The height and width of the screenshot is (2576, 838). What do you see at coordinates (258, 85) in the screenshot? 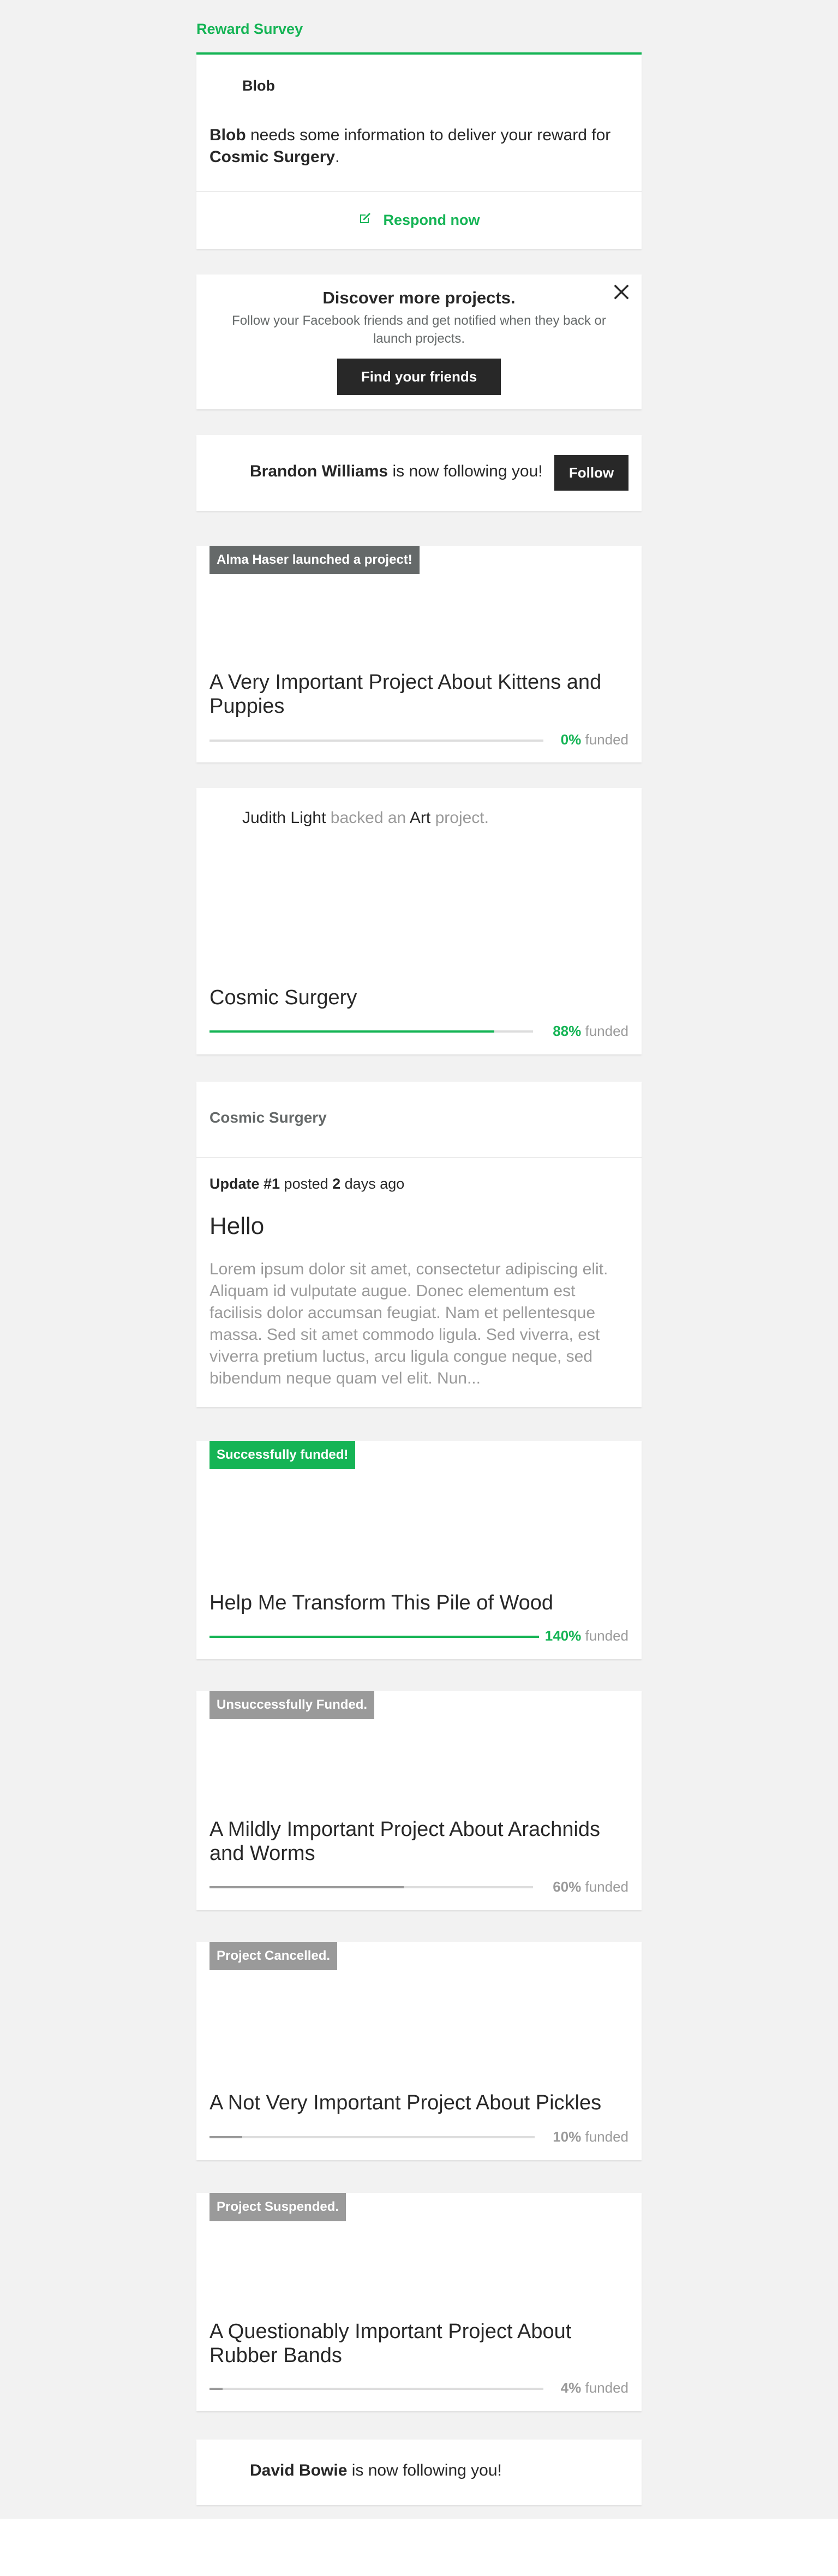
I see `reward-sender-name: Blob` at bounding box center [258, 85].